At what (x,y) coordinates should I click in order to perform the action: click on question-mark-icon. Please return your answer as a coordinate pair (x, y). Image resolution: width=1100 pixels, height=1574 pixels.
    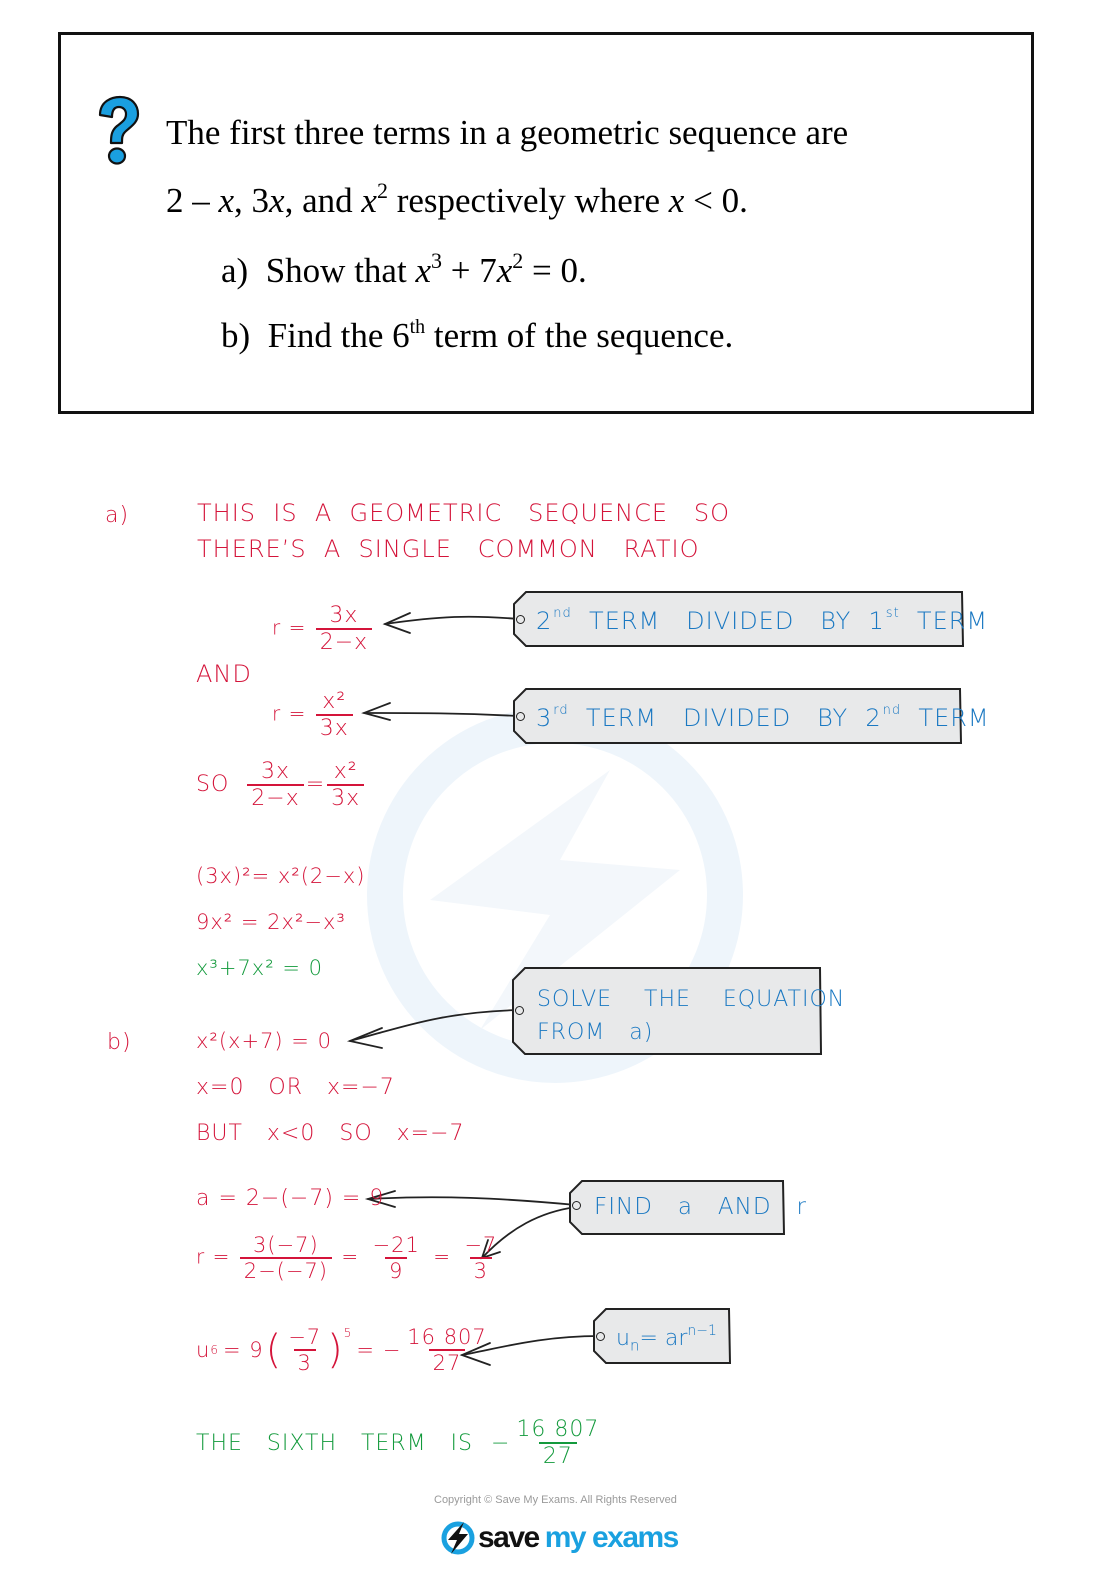
    Looking at the image, I should click on (119, 130).